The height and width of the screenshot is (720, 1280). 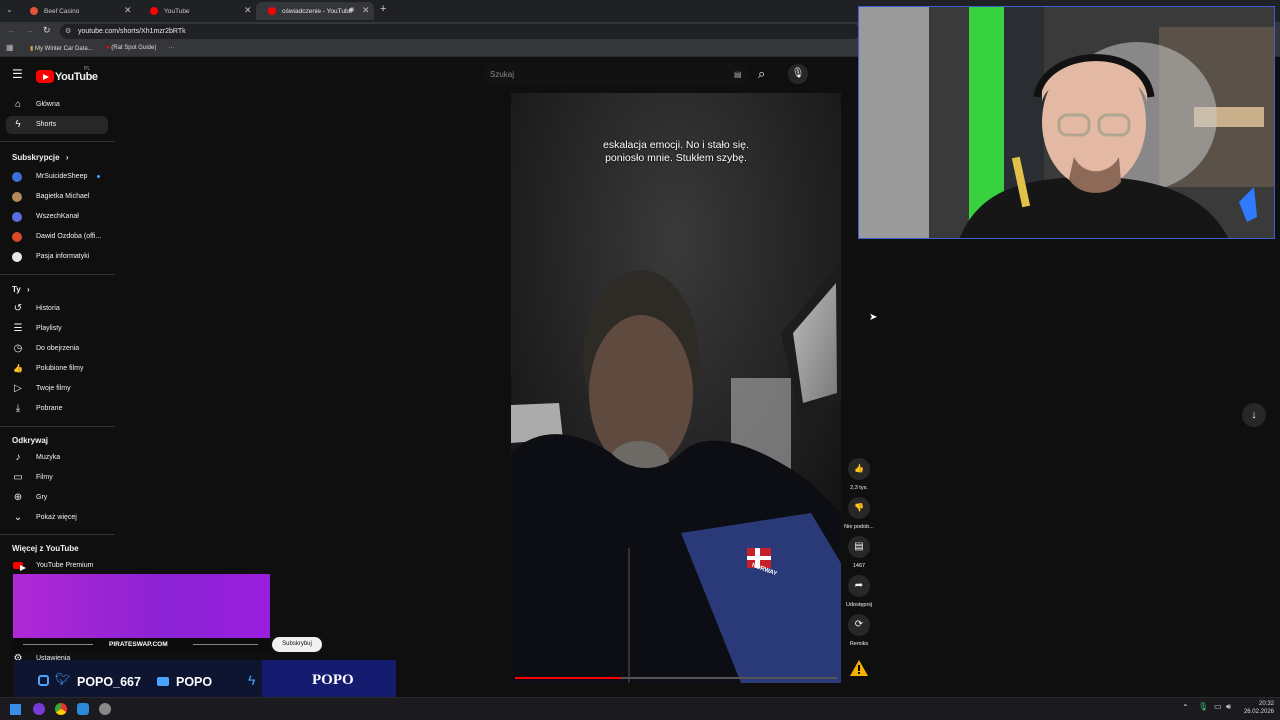 What do you see at coordinates (57, 125) in the screenshot?
I see `sidebar-item-shorts: ϟ Shorts` at bounding box center [57, 125].